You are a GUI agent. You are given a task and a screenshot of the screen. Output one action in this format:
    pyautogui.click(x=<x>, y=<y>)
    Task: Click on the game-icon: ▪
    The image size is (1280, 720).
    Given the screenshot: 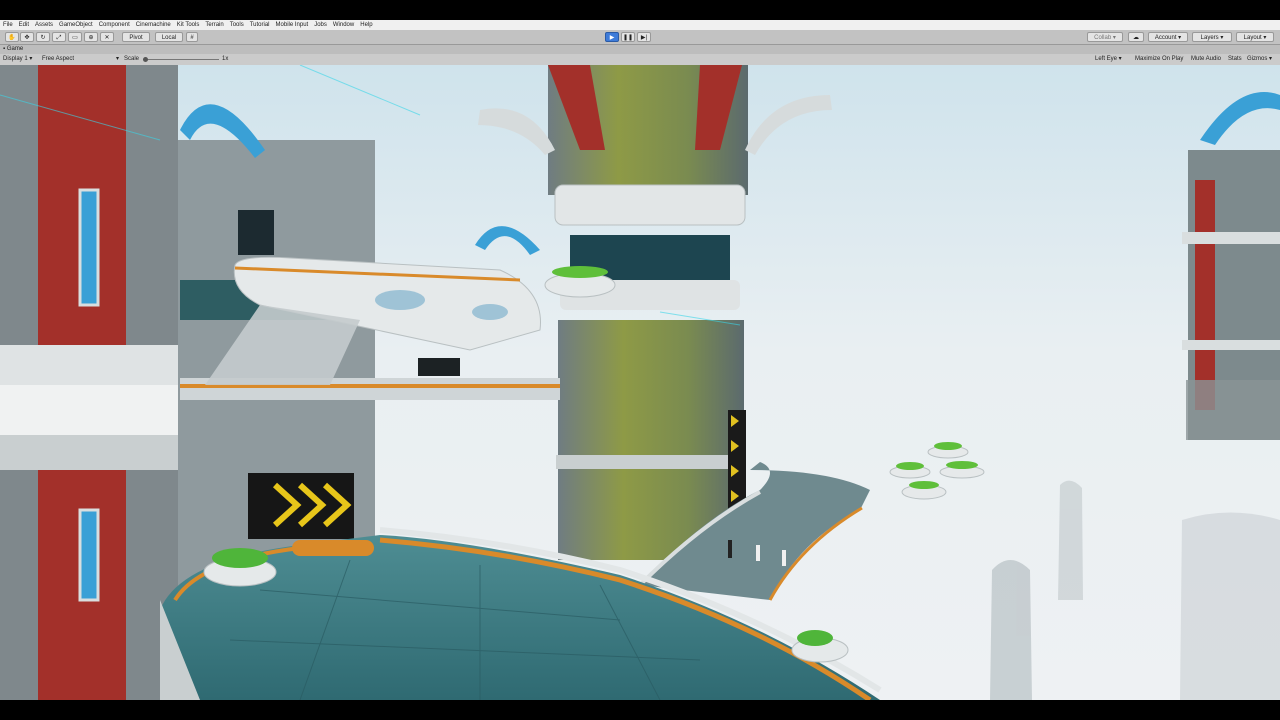 What is the action you would take?
    pyautogui.click(x=4, y=49)
    